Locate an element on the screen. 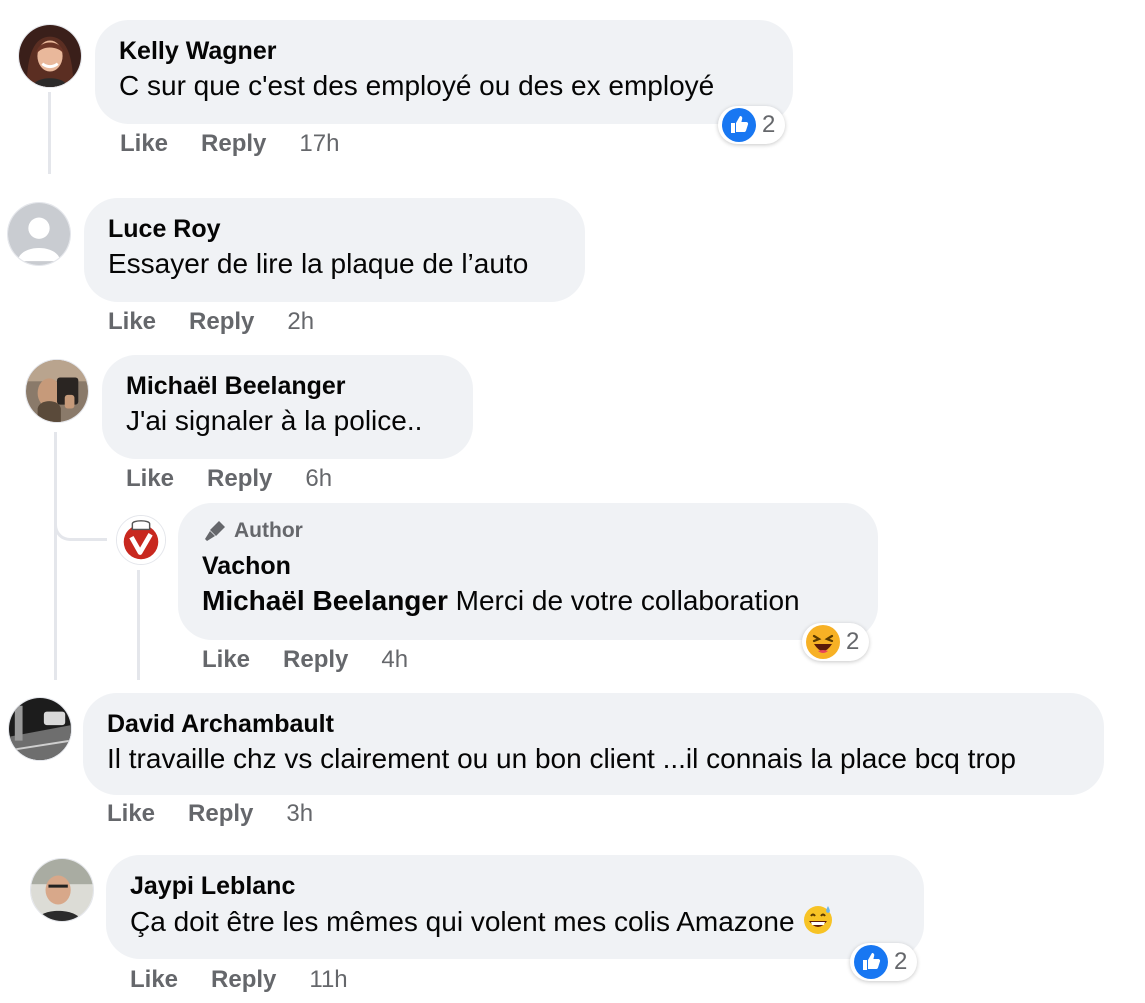 Image resolution: width=1145 pixels, height=1003 pixels. reply-button: Reply is located at coordinates (243, 980).